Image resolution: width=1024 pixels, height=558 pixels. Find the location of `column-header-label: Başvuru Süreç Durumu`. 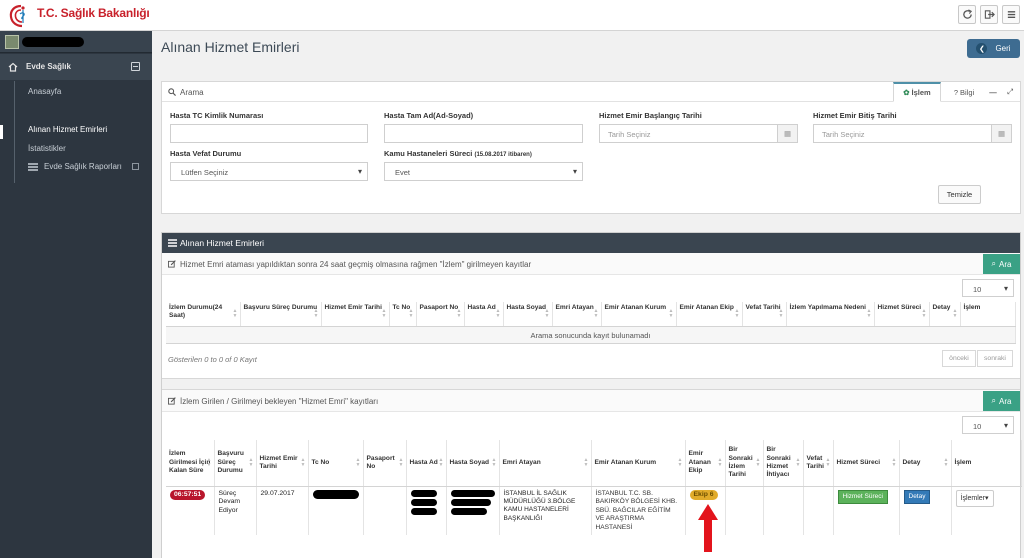

column-header-label: Başvuru Süreç Durumu is located at coordinates (280, 307).